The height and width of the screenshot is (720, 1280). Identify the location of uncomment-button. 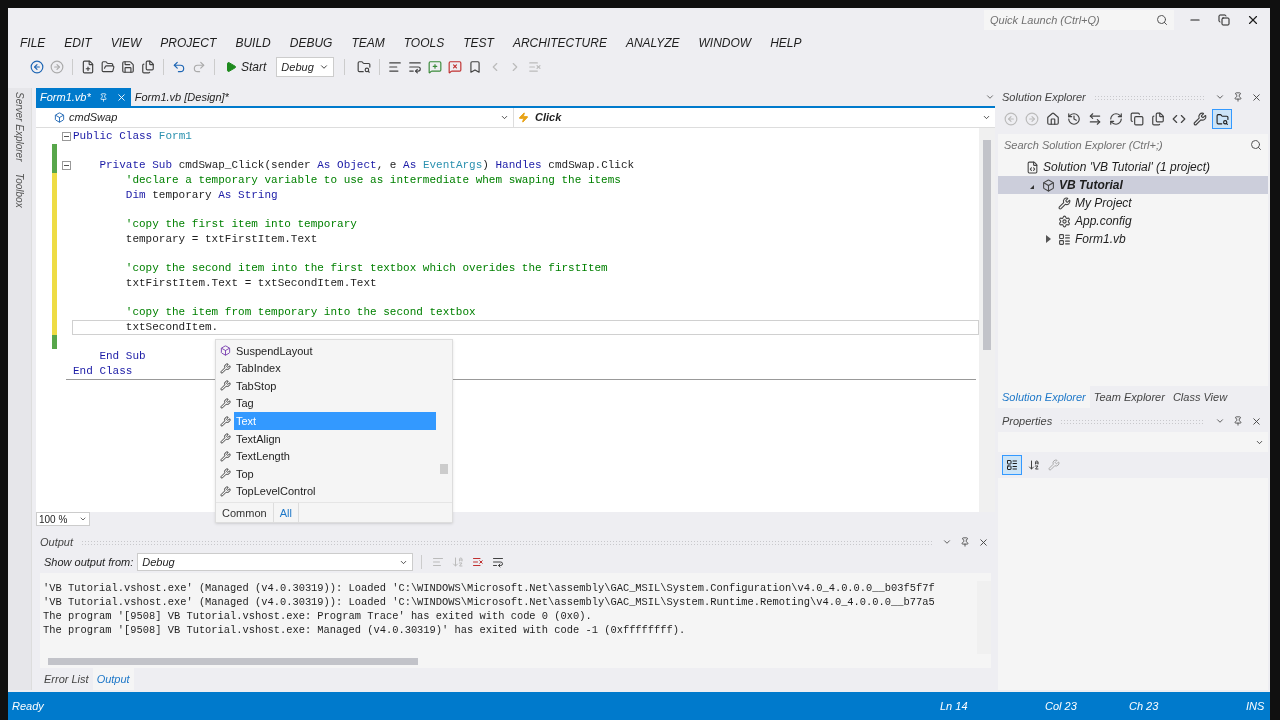
(455, 67).